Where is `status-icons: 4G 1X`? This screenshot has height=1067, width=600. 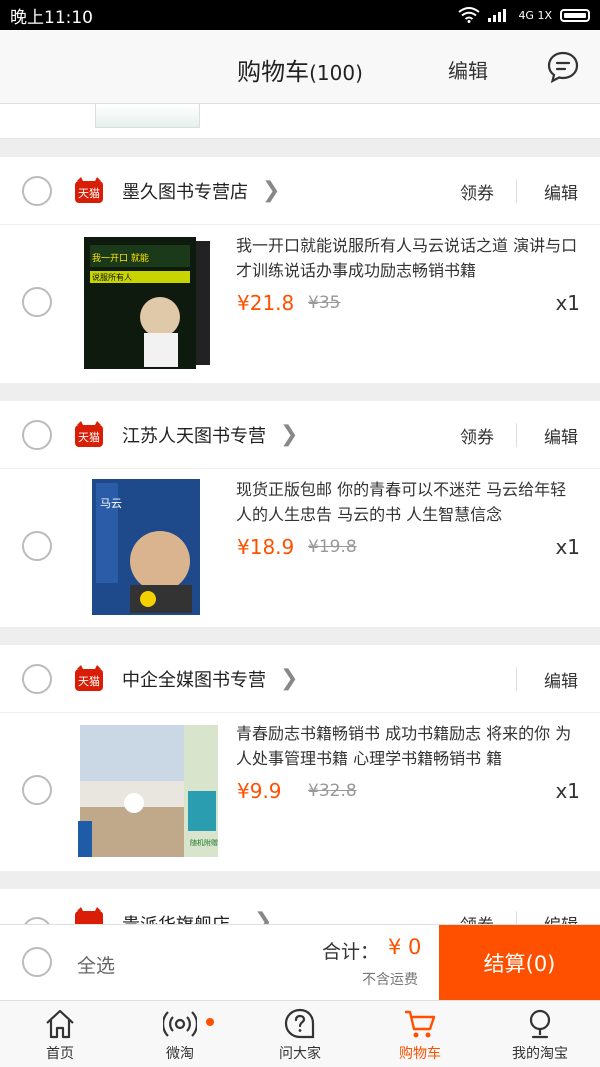
status-icons: 4G 1X is located at coordinates (524, 15).